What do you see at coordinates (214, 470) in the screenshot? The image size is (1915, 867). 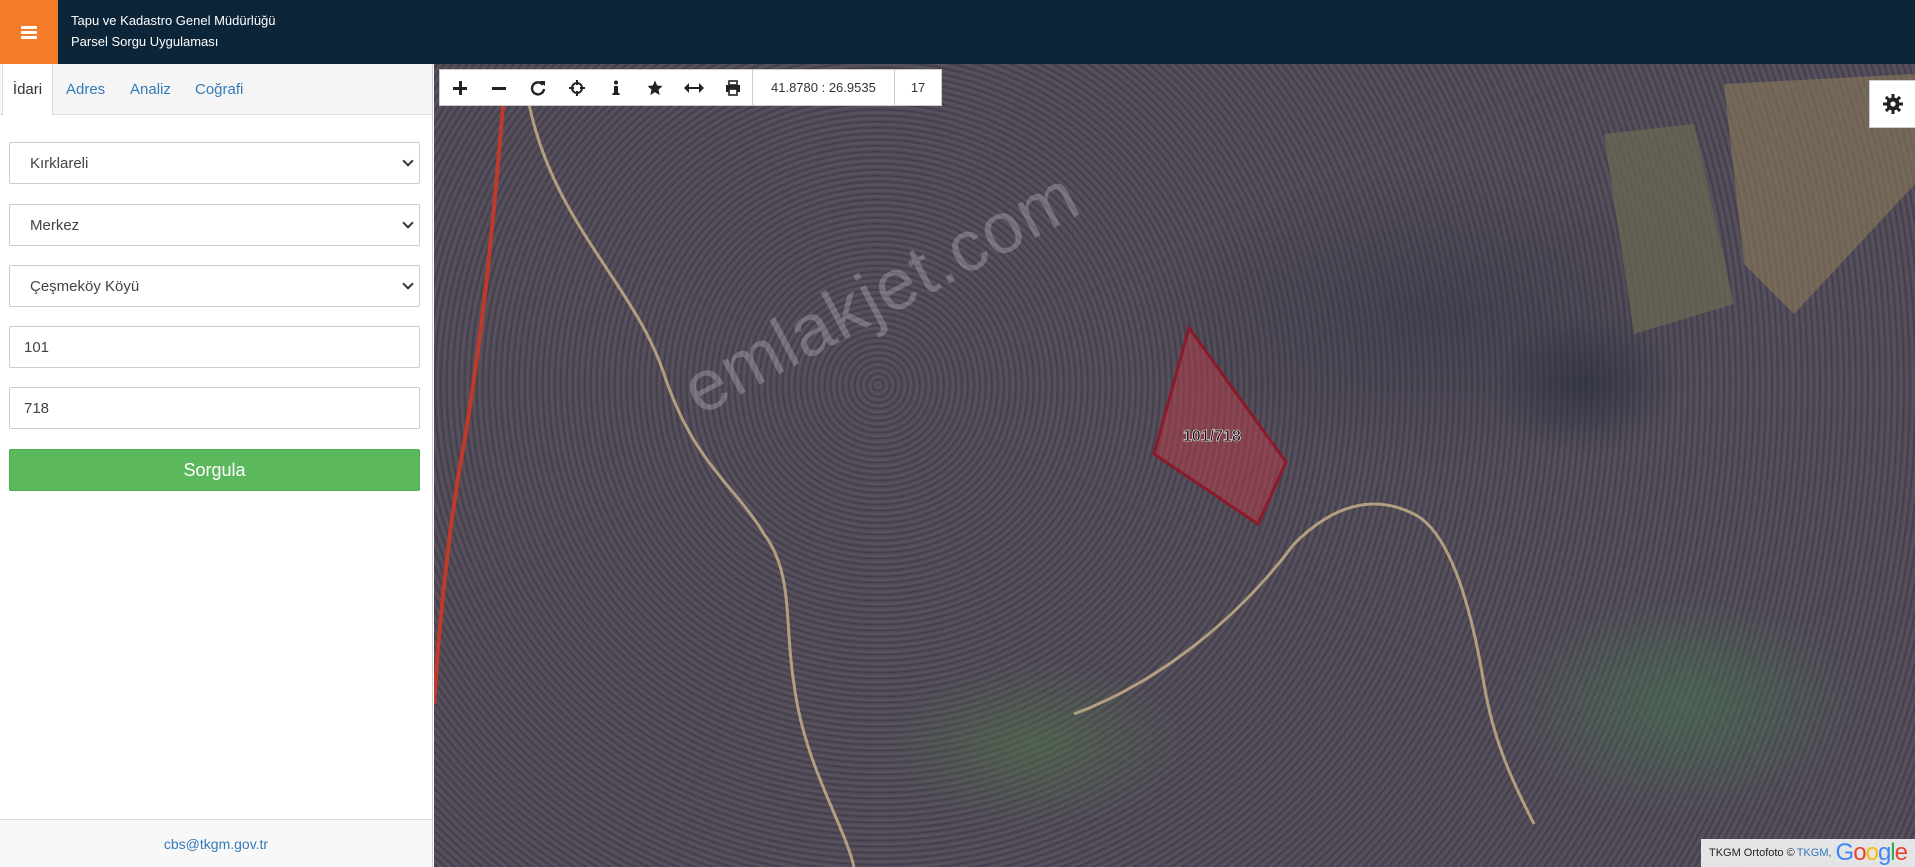 I see `query-button: Sorgula` at bounding box center [214, 470].